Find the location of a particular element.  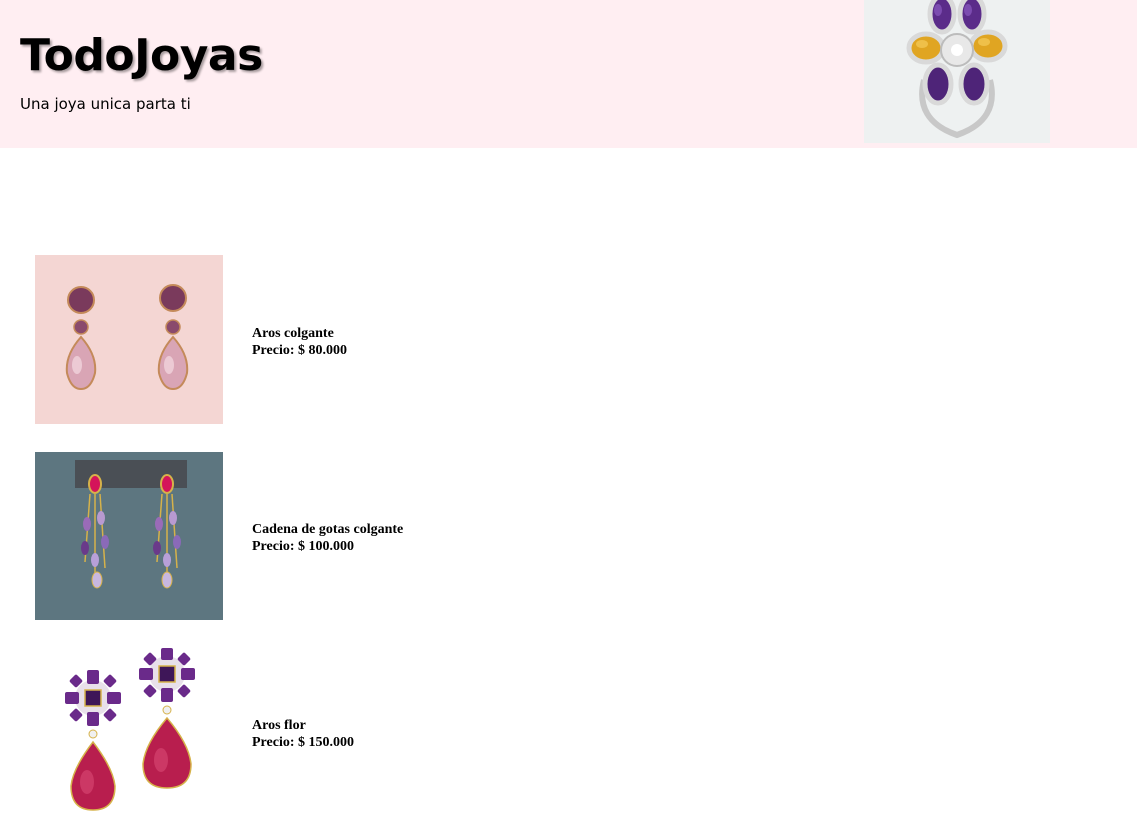

product-price: Precio: $ 80.000 is located at coordinates (299, 350).